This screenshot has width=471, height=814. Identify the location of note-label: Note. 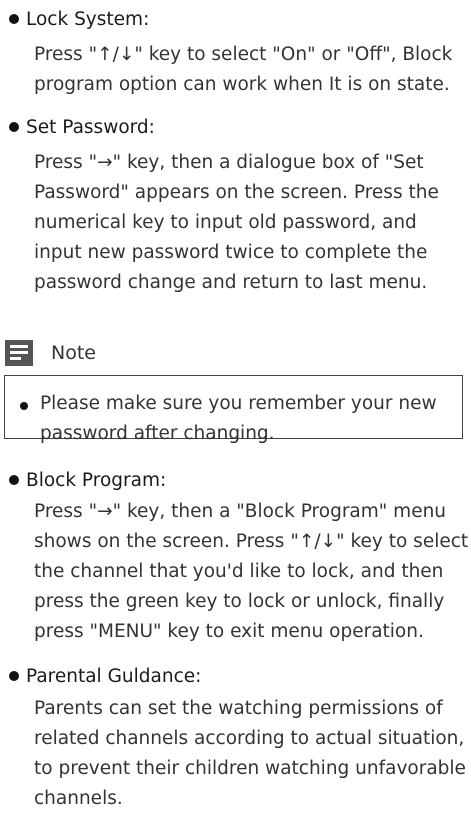
(73, 353).